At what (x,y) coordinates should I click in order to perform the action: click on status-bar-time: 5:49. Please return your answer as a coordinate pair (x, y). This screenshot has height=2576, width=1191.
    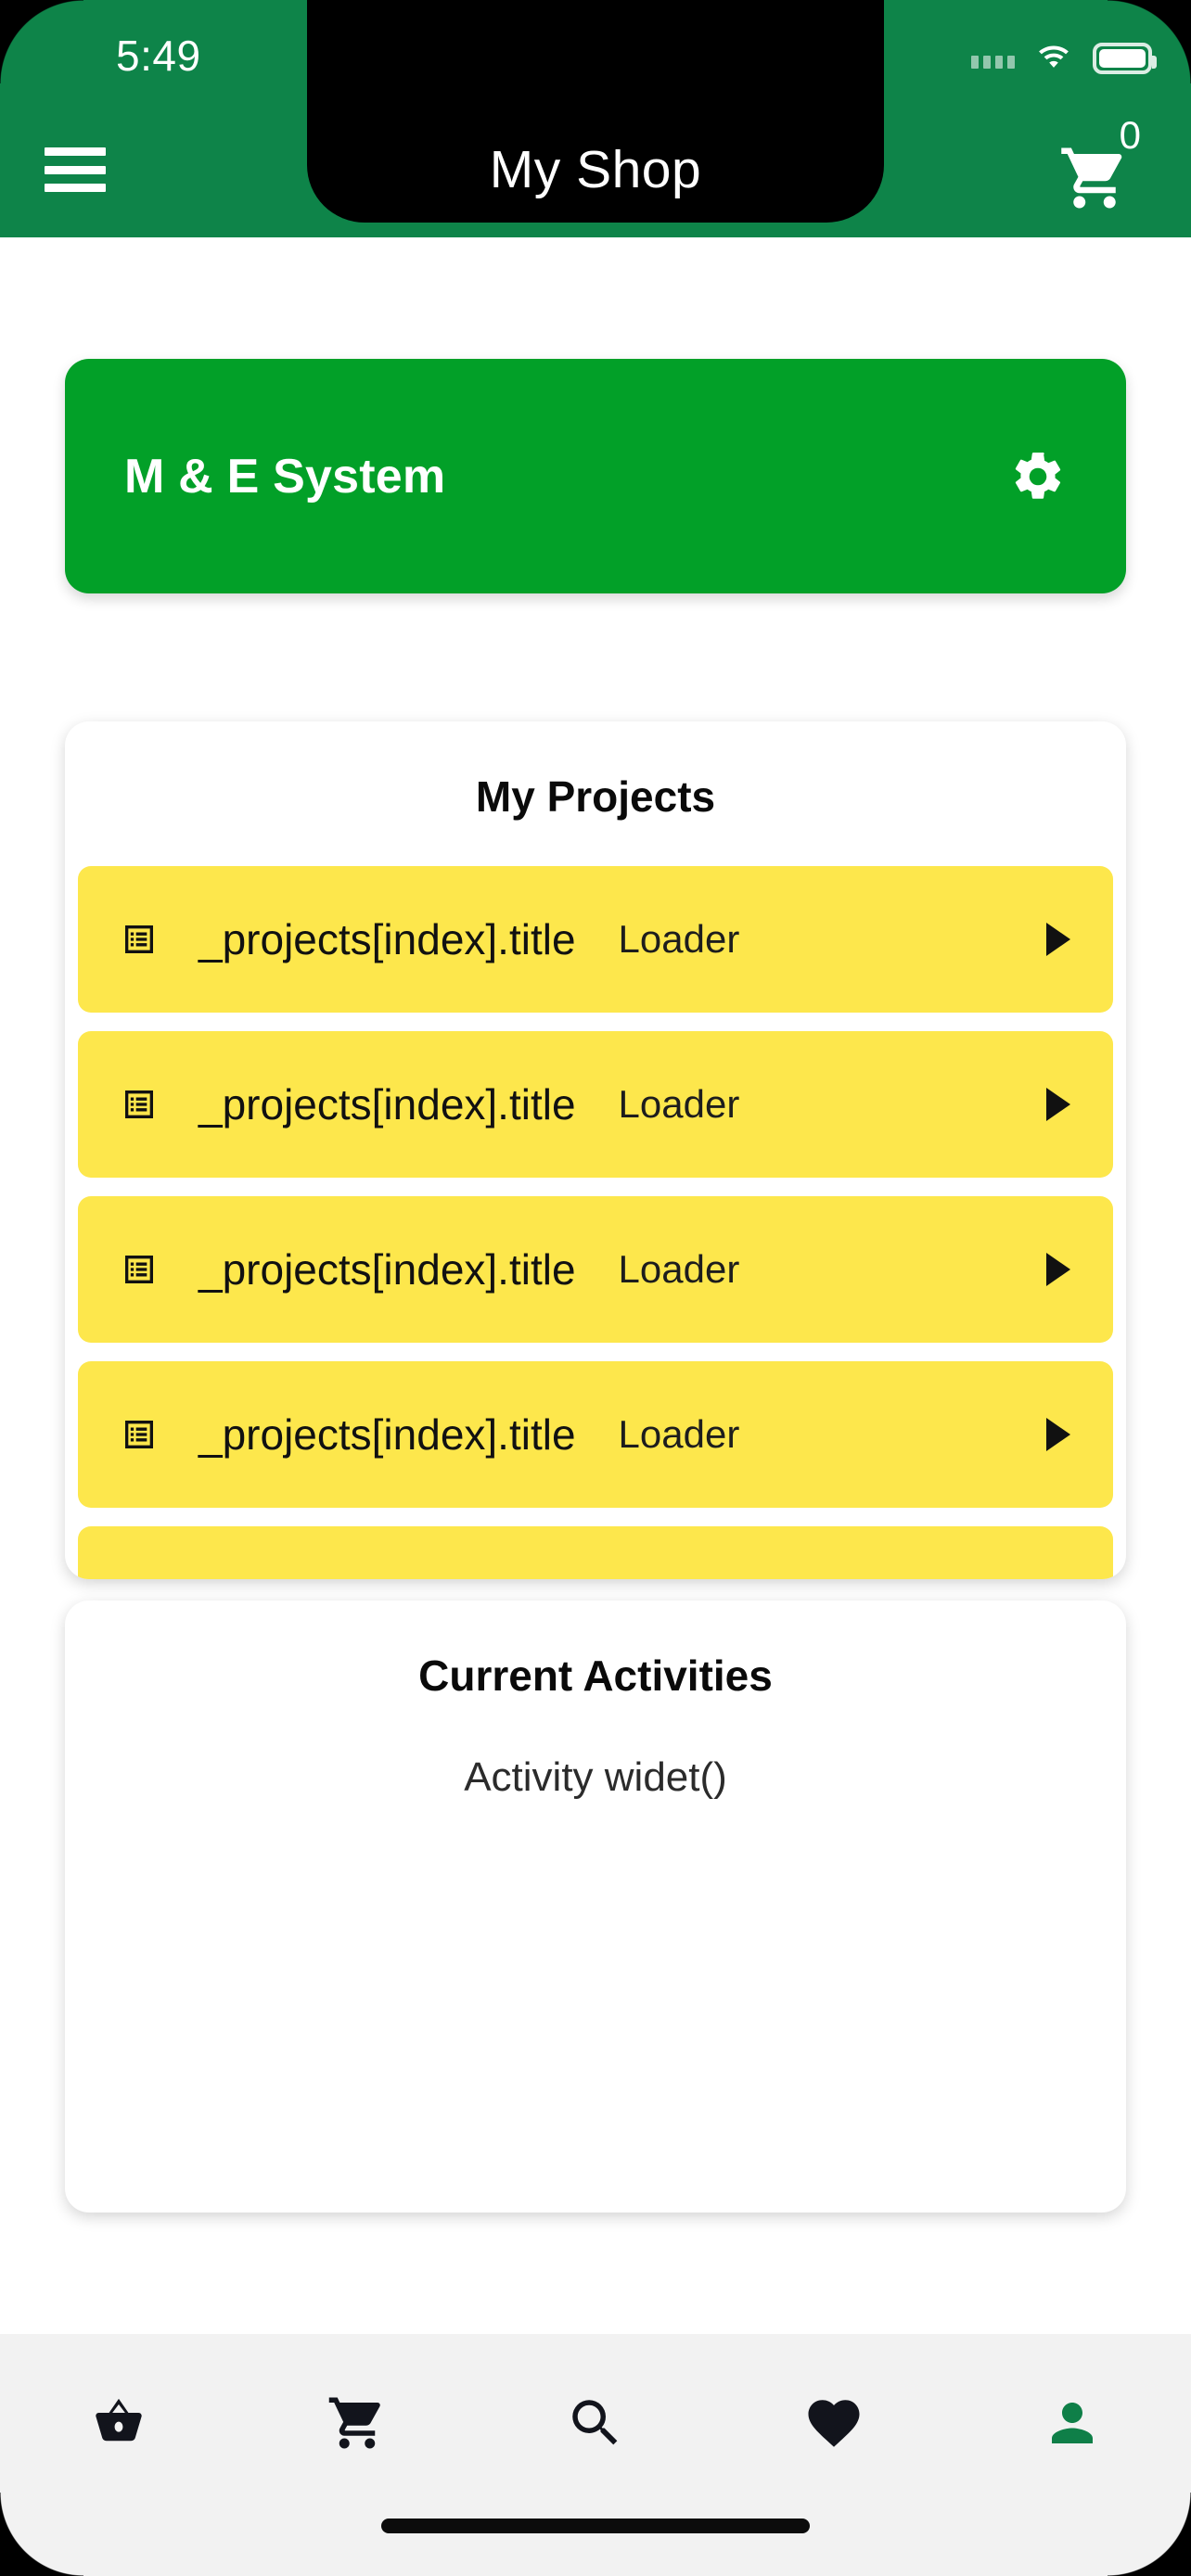
    Looking at the image, I should click on (158, 56).